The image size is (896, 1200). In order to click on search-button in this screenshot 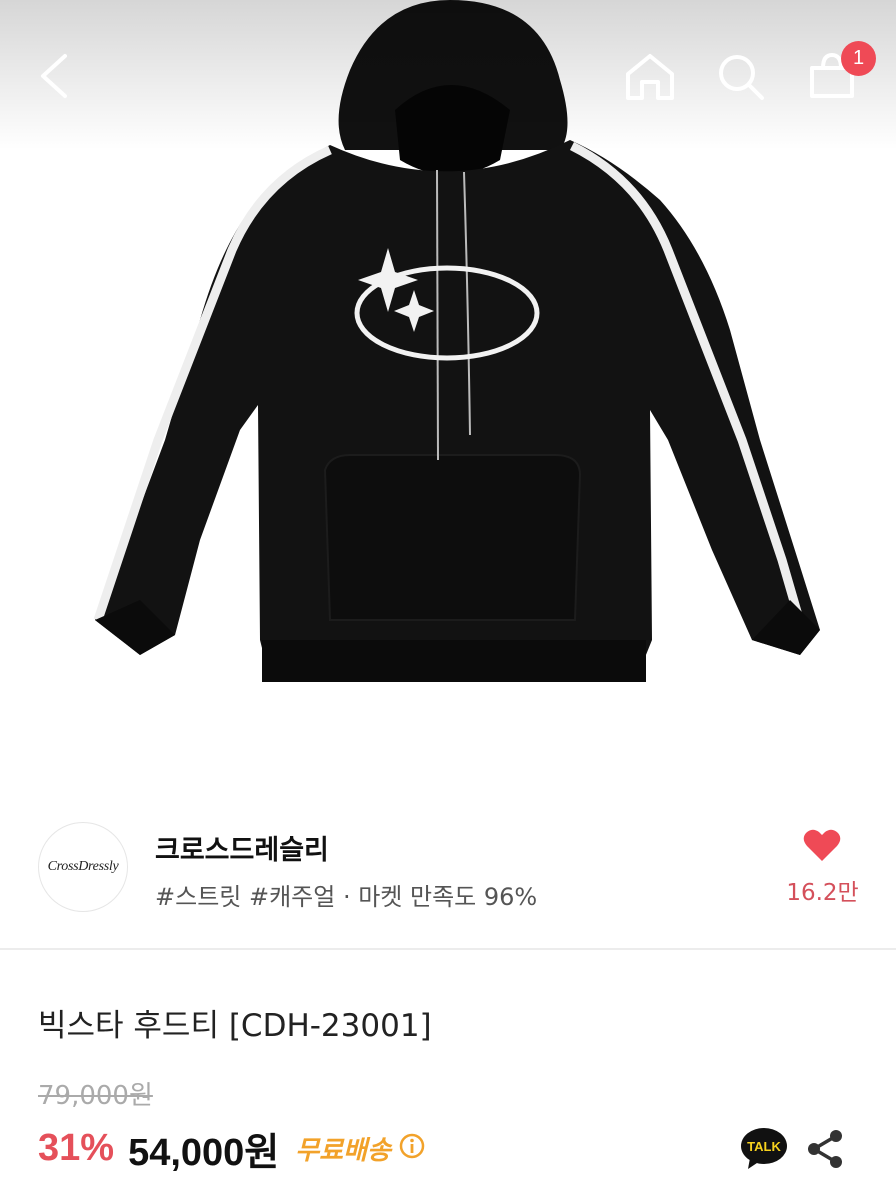, I will do `click(741, 79)`.